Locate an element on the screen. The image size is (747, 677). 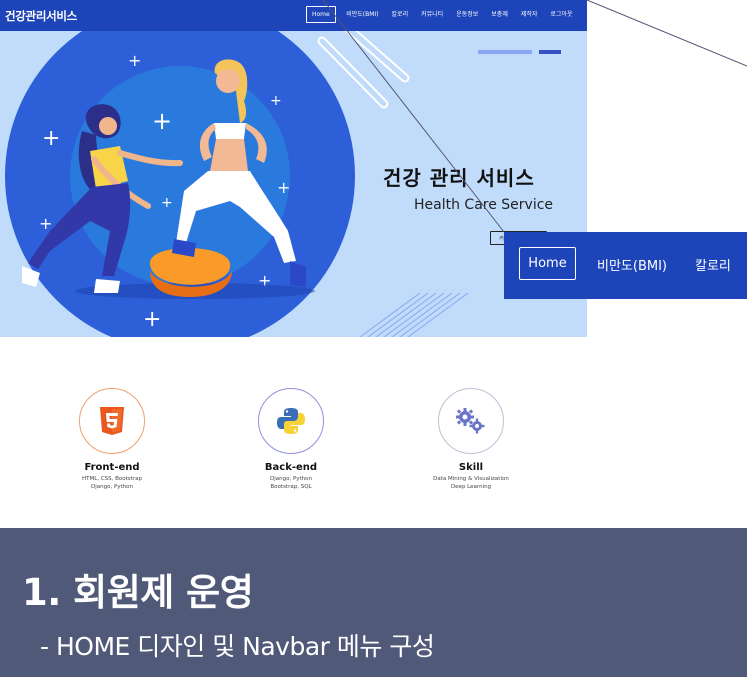
zoom-nav-bmi: 비만도(BMI) is located at coordinates (632, 264).